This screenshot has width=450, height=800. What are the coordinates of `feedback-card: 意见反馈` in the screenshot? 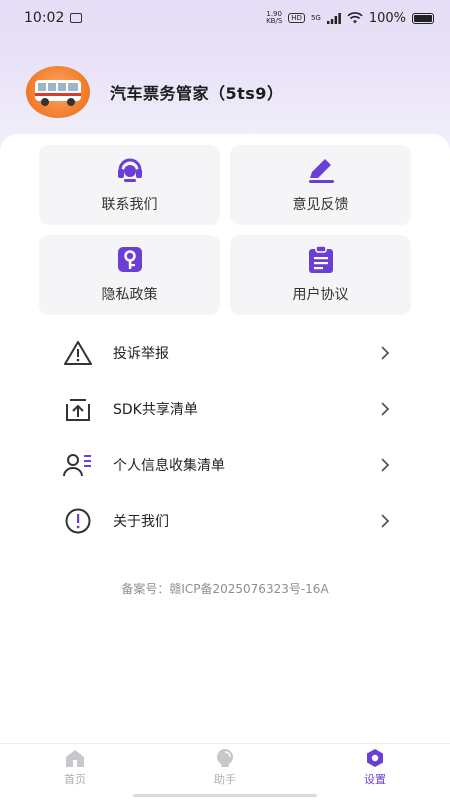 It's located at (320, 185).